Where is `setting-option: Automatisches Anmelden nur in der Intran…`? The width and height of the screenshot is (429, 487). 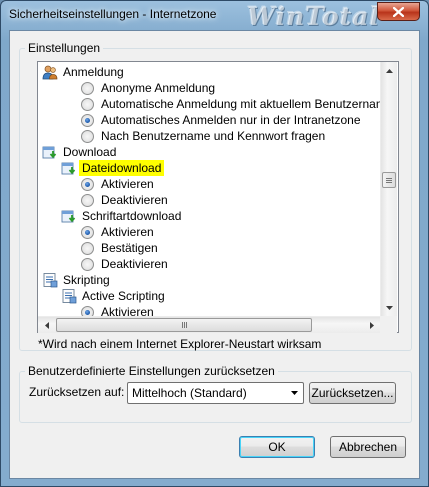 setting-option: Automatisches Anmelden nur in der Intran… is located at coordinates (221, 120).